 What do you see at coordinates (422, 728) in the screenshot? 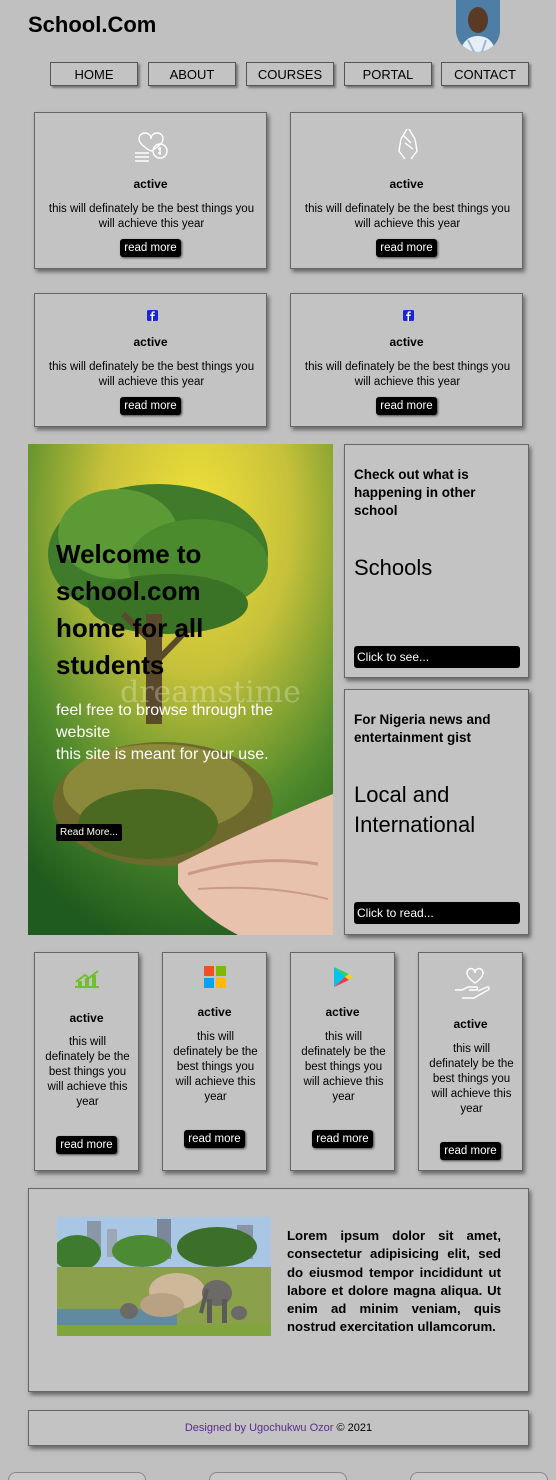
I see `side-panel-heading: For Nigeria news and entertainment gist` at bounding box center [422, 728].